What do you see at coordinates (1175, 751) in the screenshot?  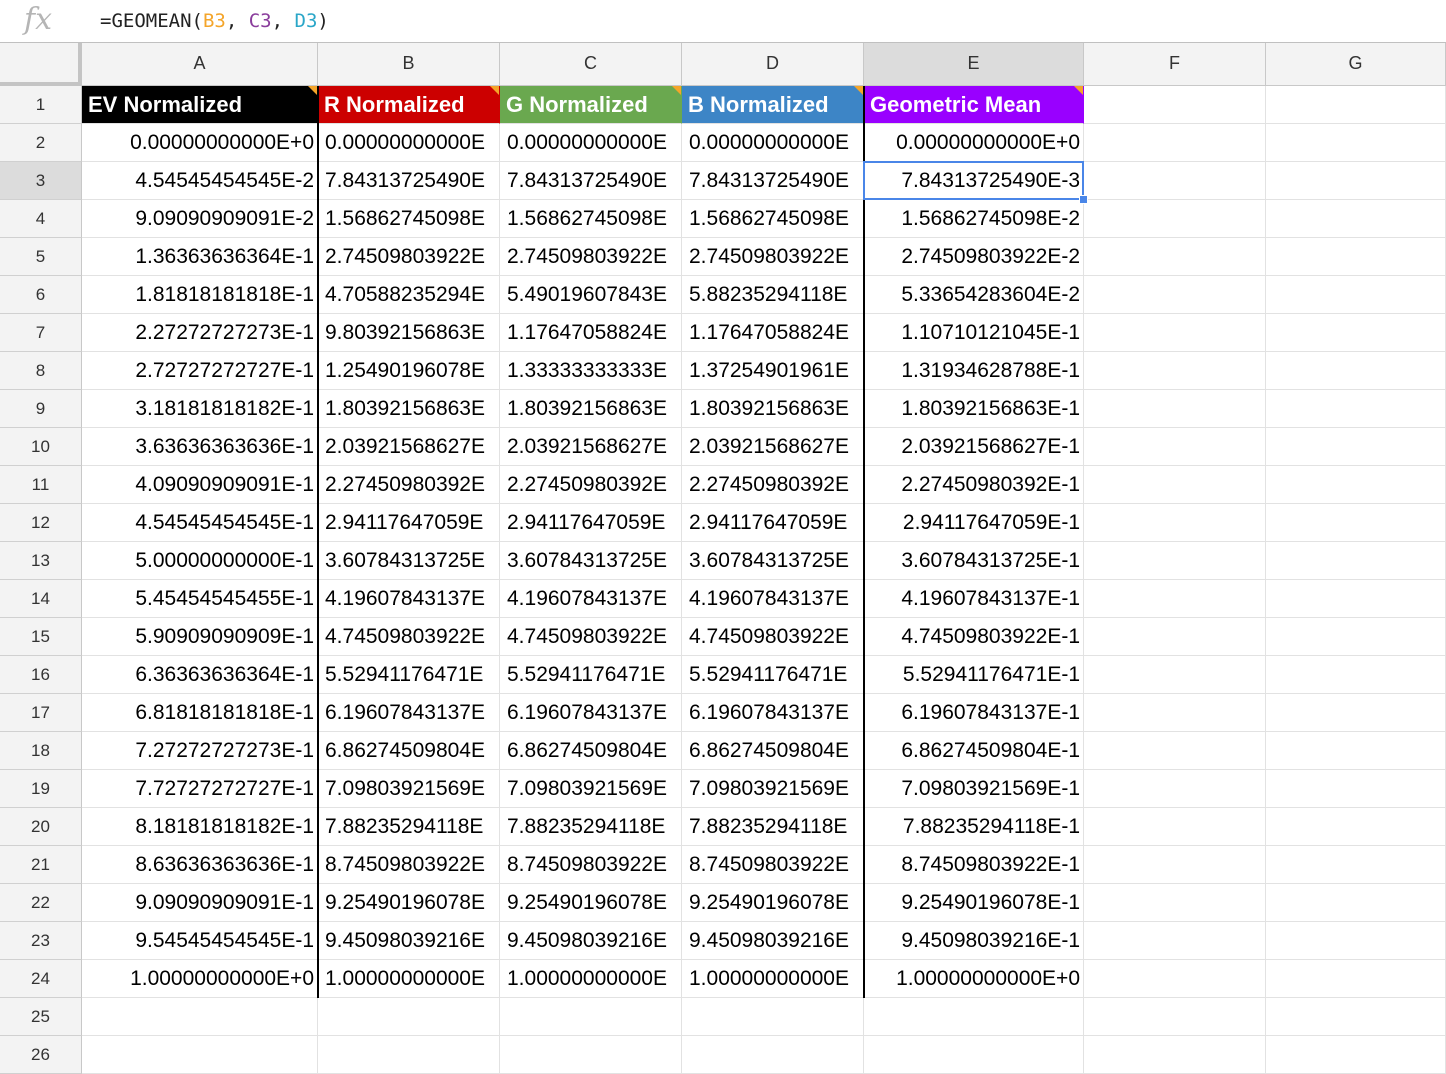 I see `cell-f18` at bounding box center [1175, 751].